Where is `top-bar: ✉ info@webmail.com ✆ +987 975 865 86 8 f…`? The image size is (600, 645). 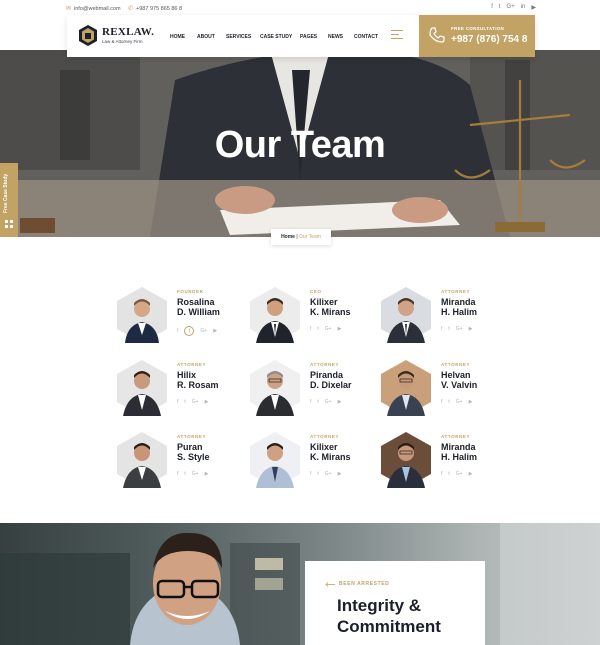 top-bar: ✉ info@webmail.com ✆ +987 975 865 86 8 f… is located at coordinates (300, 8).